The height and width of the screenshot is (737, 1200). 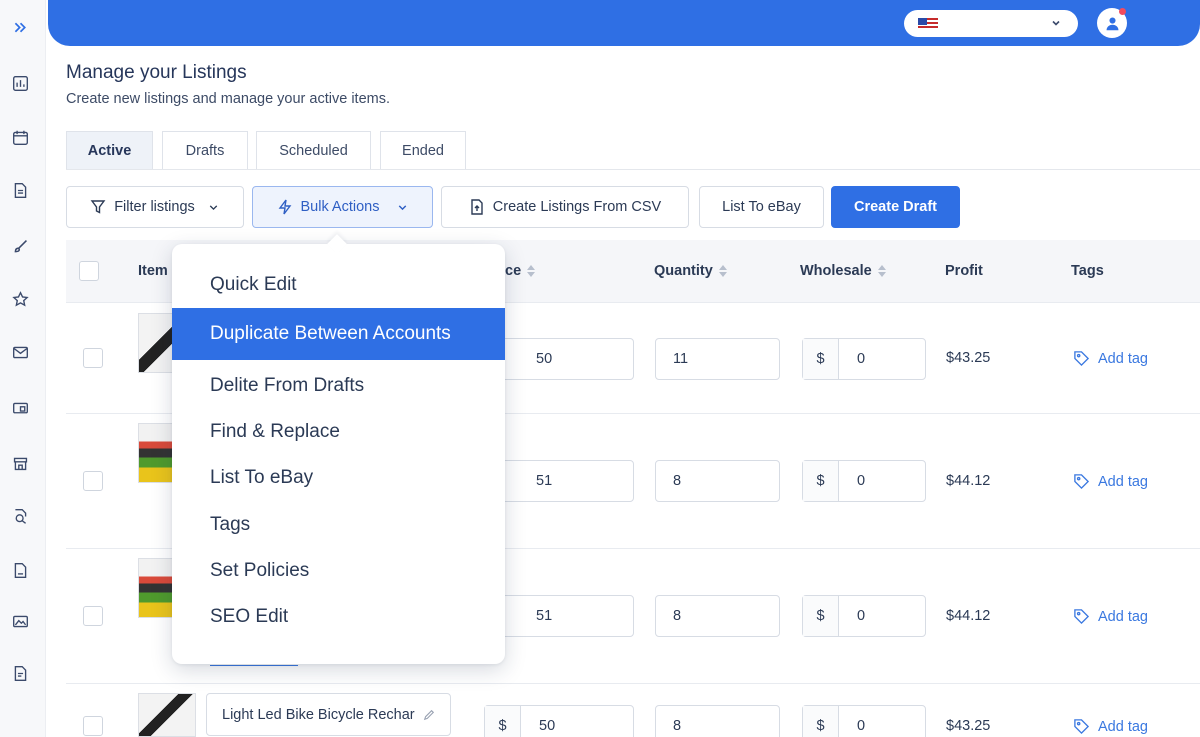 What do you see at coordinates (338, 432) in the screenshot?
I see `menu-item-find-replace: Find & Replace` at bounding box center [338, 432].